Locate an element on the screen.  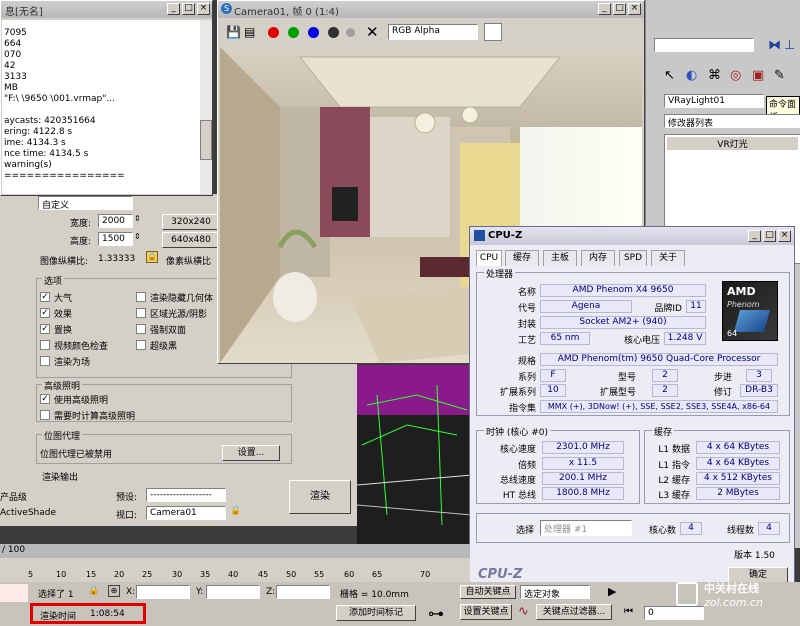
tab-memory: 内存 is located at coordinates (598, 258).